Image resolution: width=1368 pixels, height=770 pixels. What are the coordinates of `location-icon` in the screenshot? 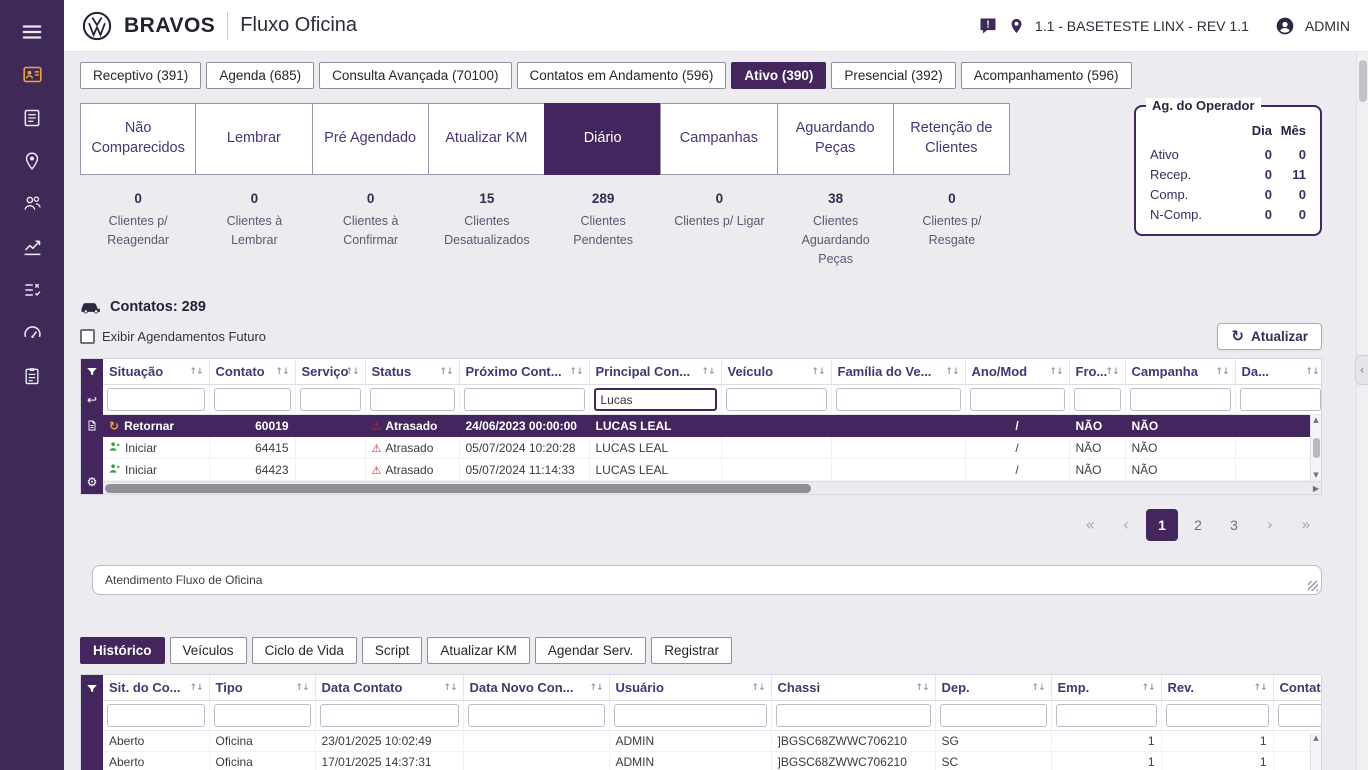 It's located at (1016, 26).